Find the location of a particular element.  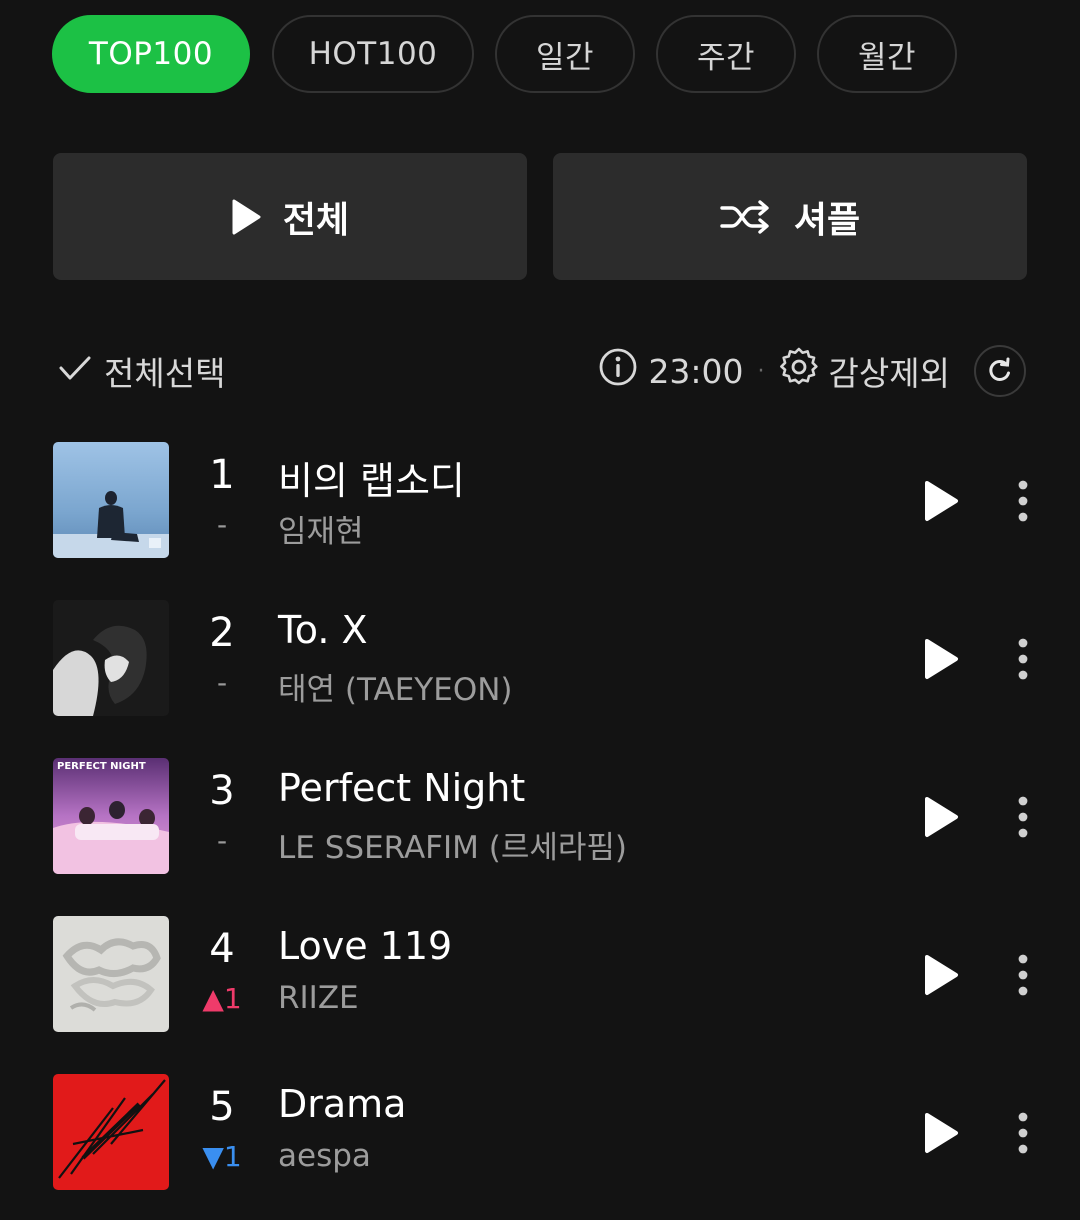

list-toolbar: 전체선택 23:00 · 감상제외 is located at coordinates (540, 371).